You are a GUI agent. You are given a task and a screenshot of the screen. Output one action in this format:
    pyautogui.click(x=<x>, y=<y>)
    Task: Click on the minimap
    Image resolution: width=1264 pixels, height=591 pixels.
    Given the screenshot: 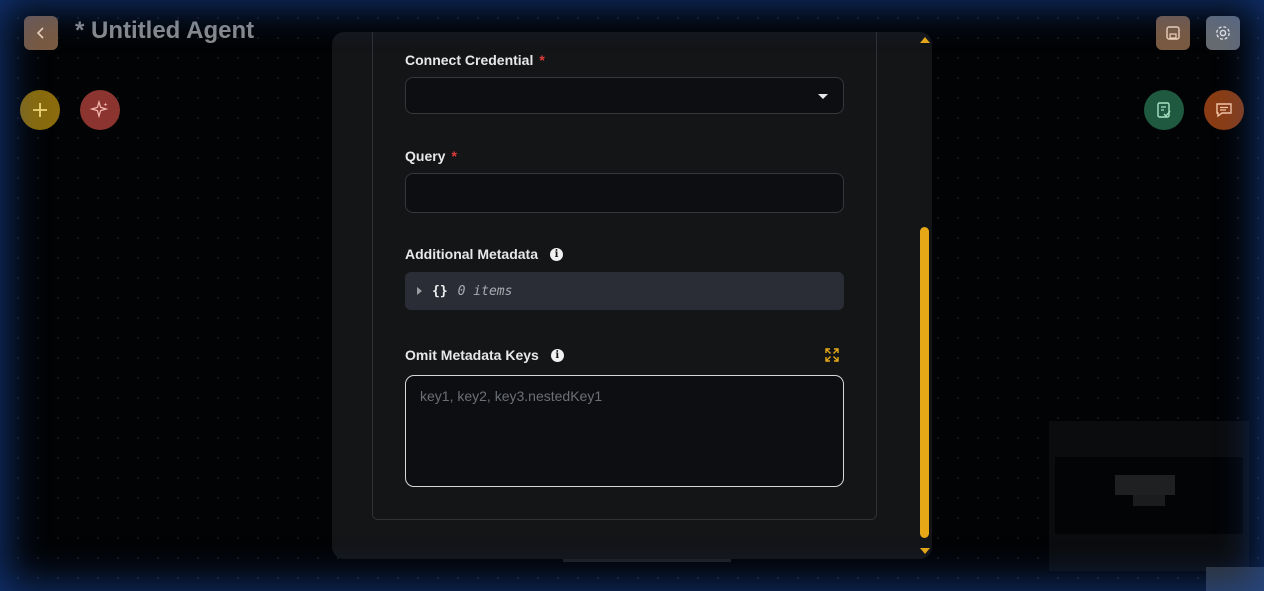 What is the action you would take?
    pyautogui.click(x=1149, y=496)
    